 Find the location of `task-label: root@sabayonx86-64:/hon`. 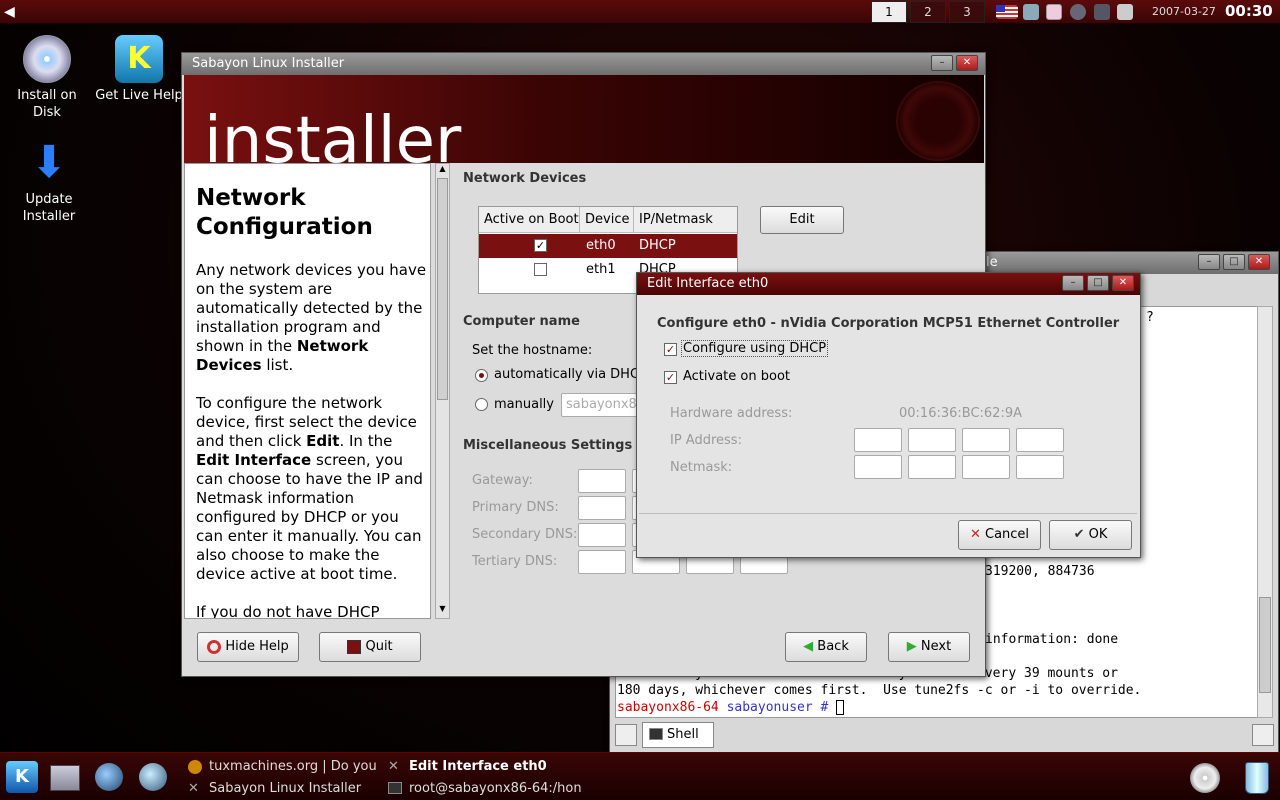

task-label: root@sabayonx86-64:/hon is located at coordinates (495, 788).